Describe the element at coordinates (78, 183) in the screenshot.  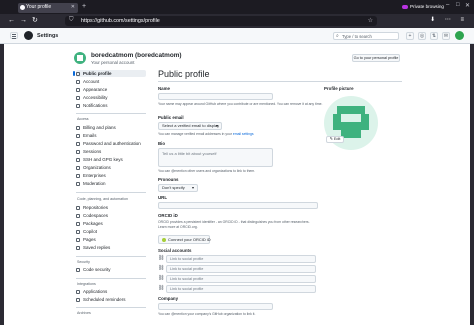
I see `report-icon` at that location.